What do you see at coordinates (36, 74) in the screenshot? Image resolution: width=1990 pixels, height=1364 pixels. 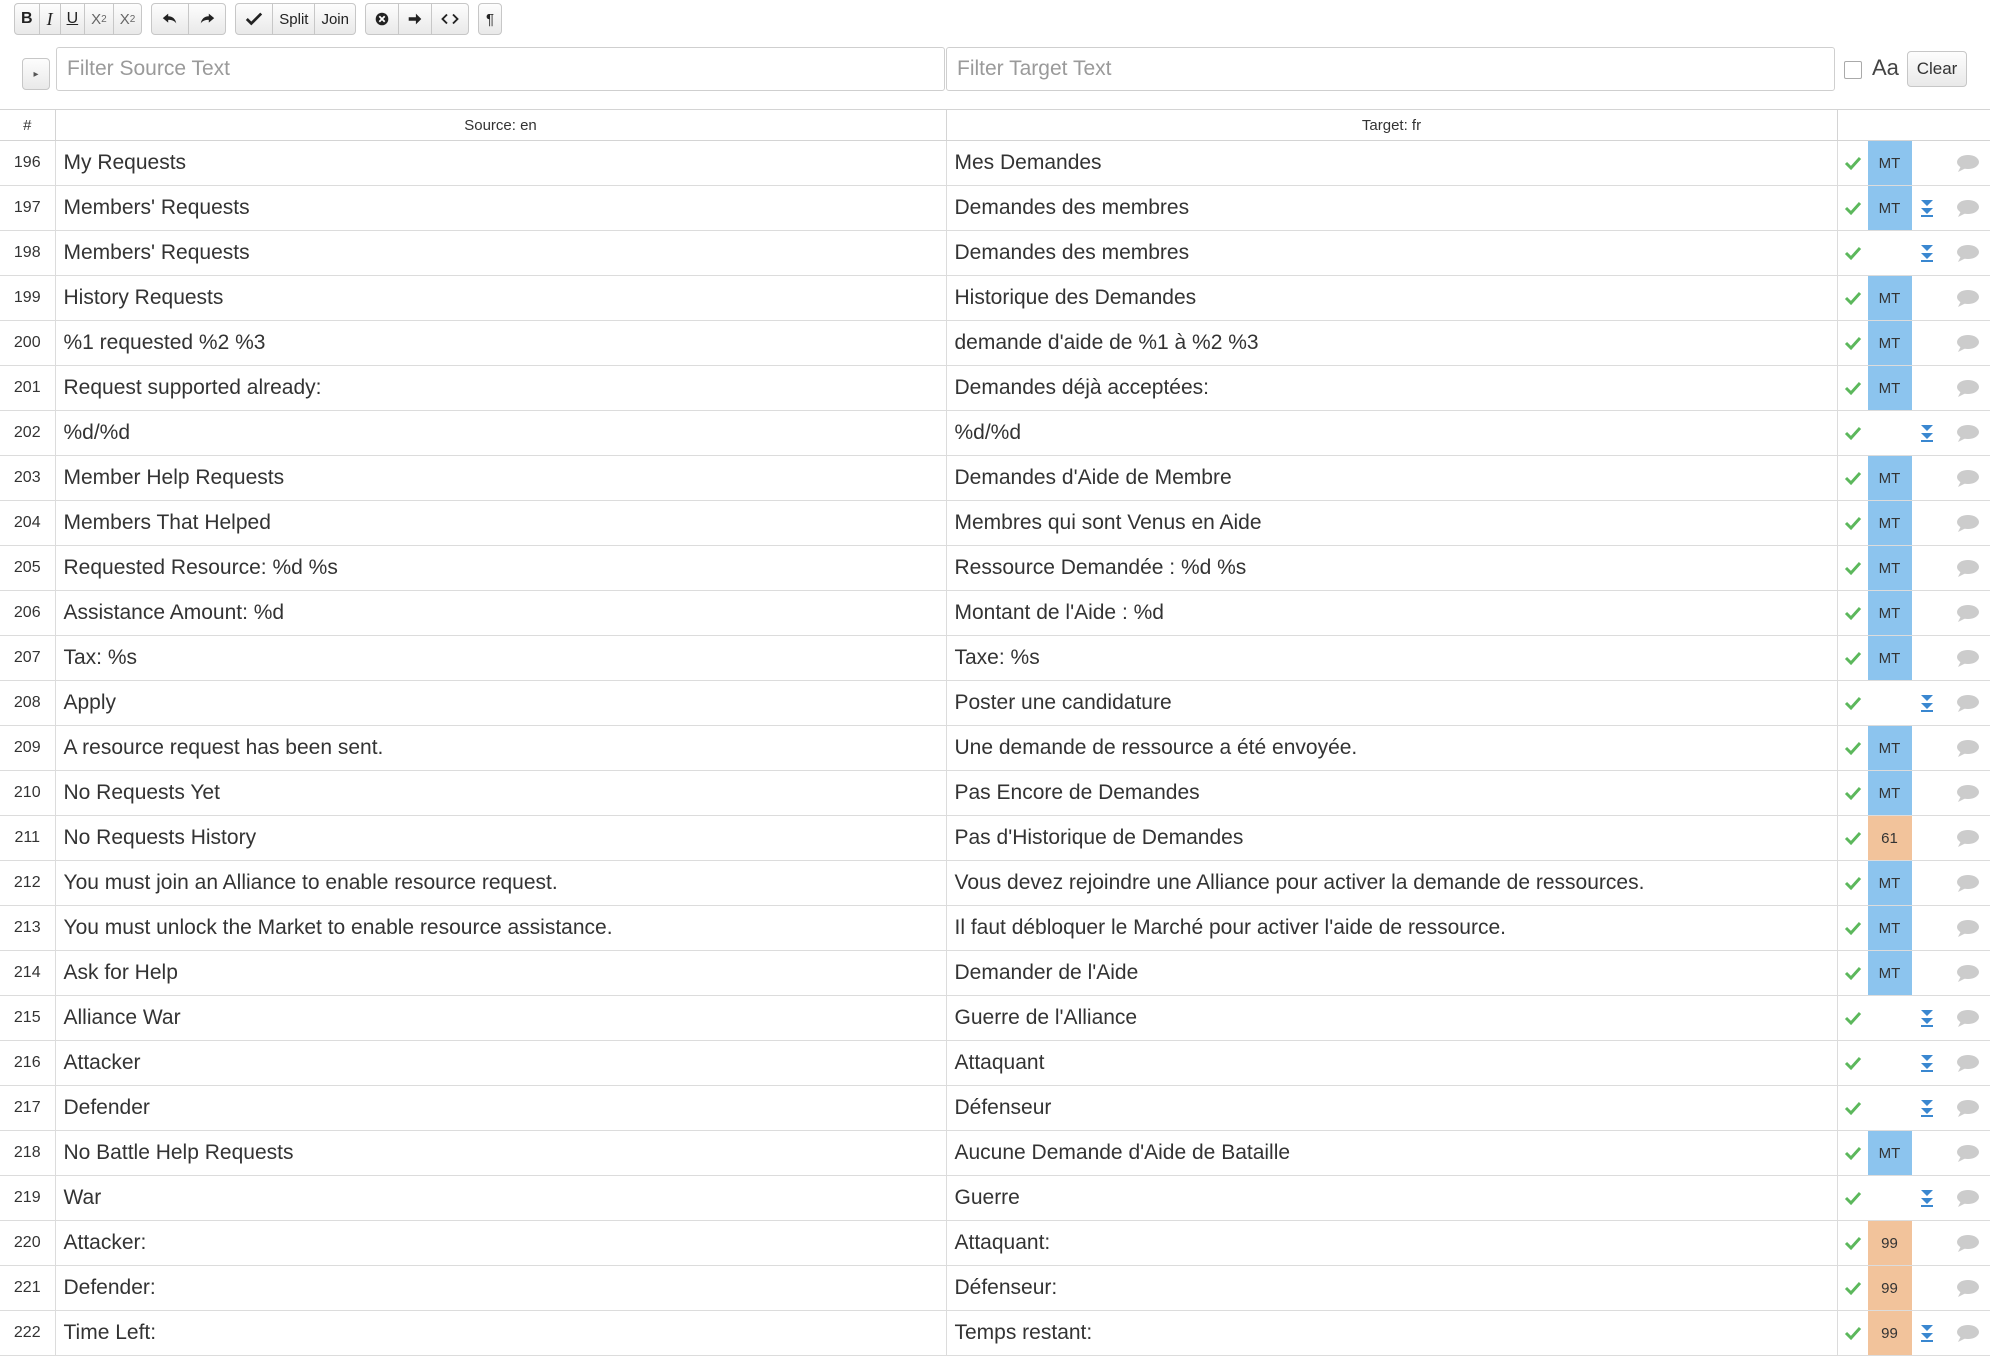 I see `expand-filters-button: ▸` at bounding box center [36, 74].